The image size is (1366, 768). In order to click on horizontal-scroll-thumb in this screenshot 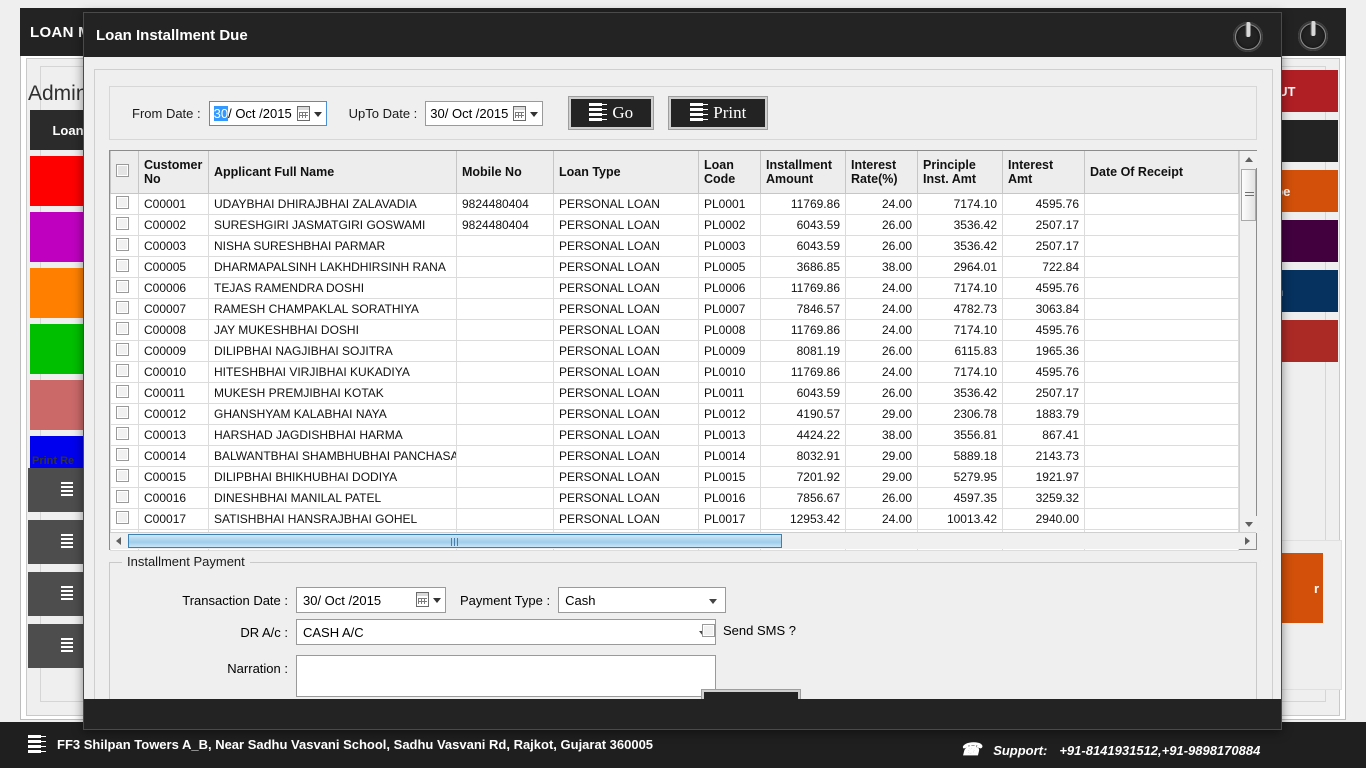, I will do `click(455, 541)`.